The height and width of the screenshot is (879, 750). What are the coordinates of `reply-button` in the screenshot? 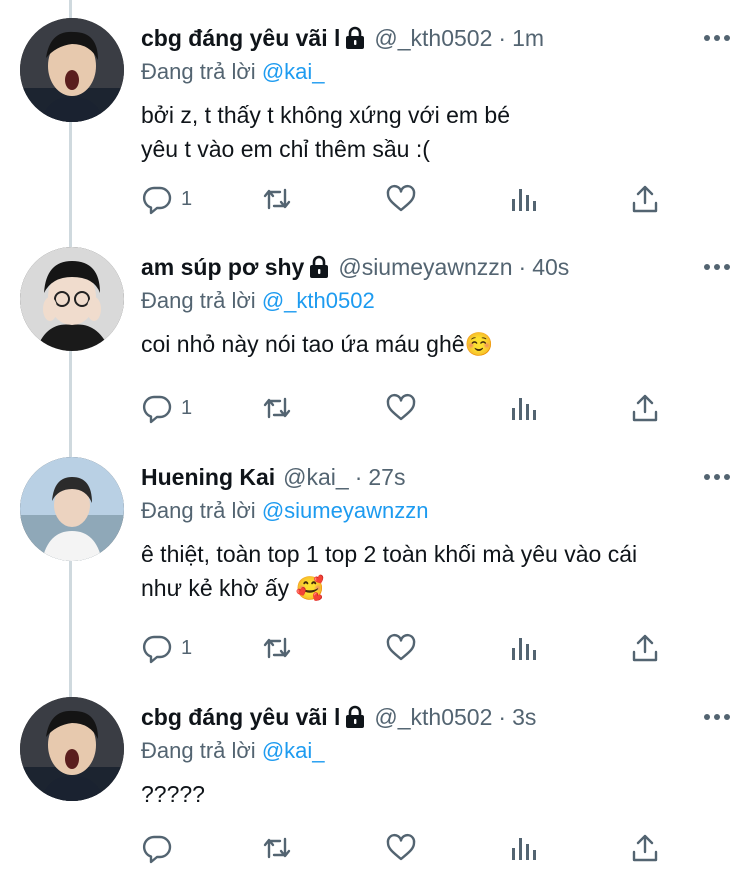 It's located at (161, 848).